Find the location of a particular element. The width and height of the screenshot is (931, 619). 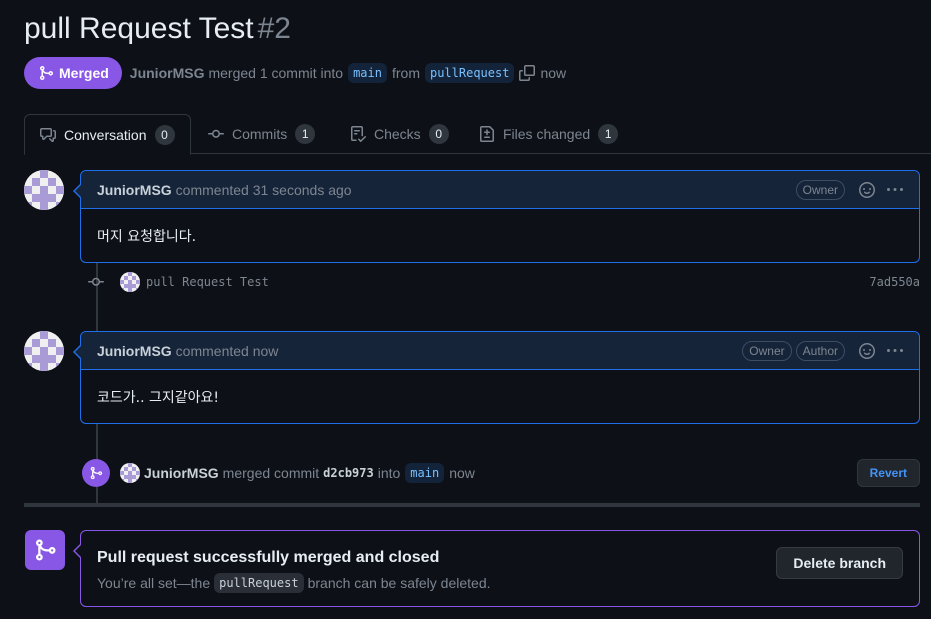

file-diff-icon is located at coordinates (487, 134).